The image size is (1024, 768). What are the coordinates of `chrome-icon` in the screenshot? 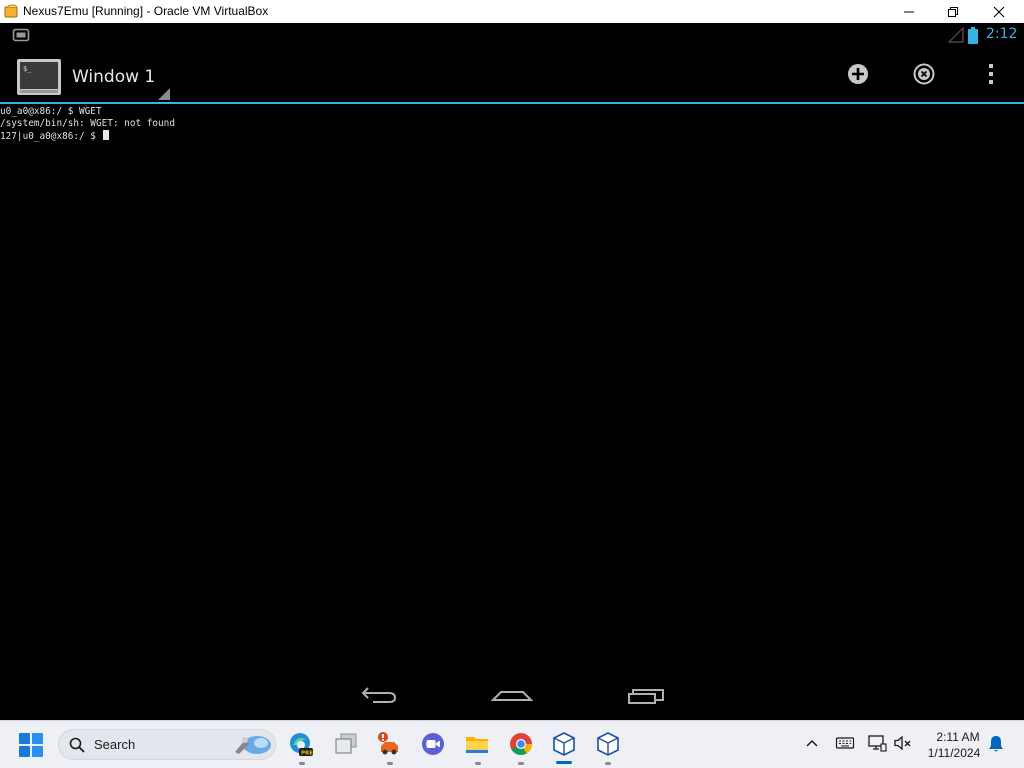 It's located at (521, 744).